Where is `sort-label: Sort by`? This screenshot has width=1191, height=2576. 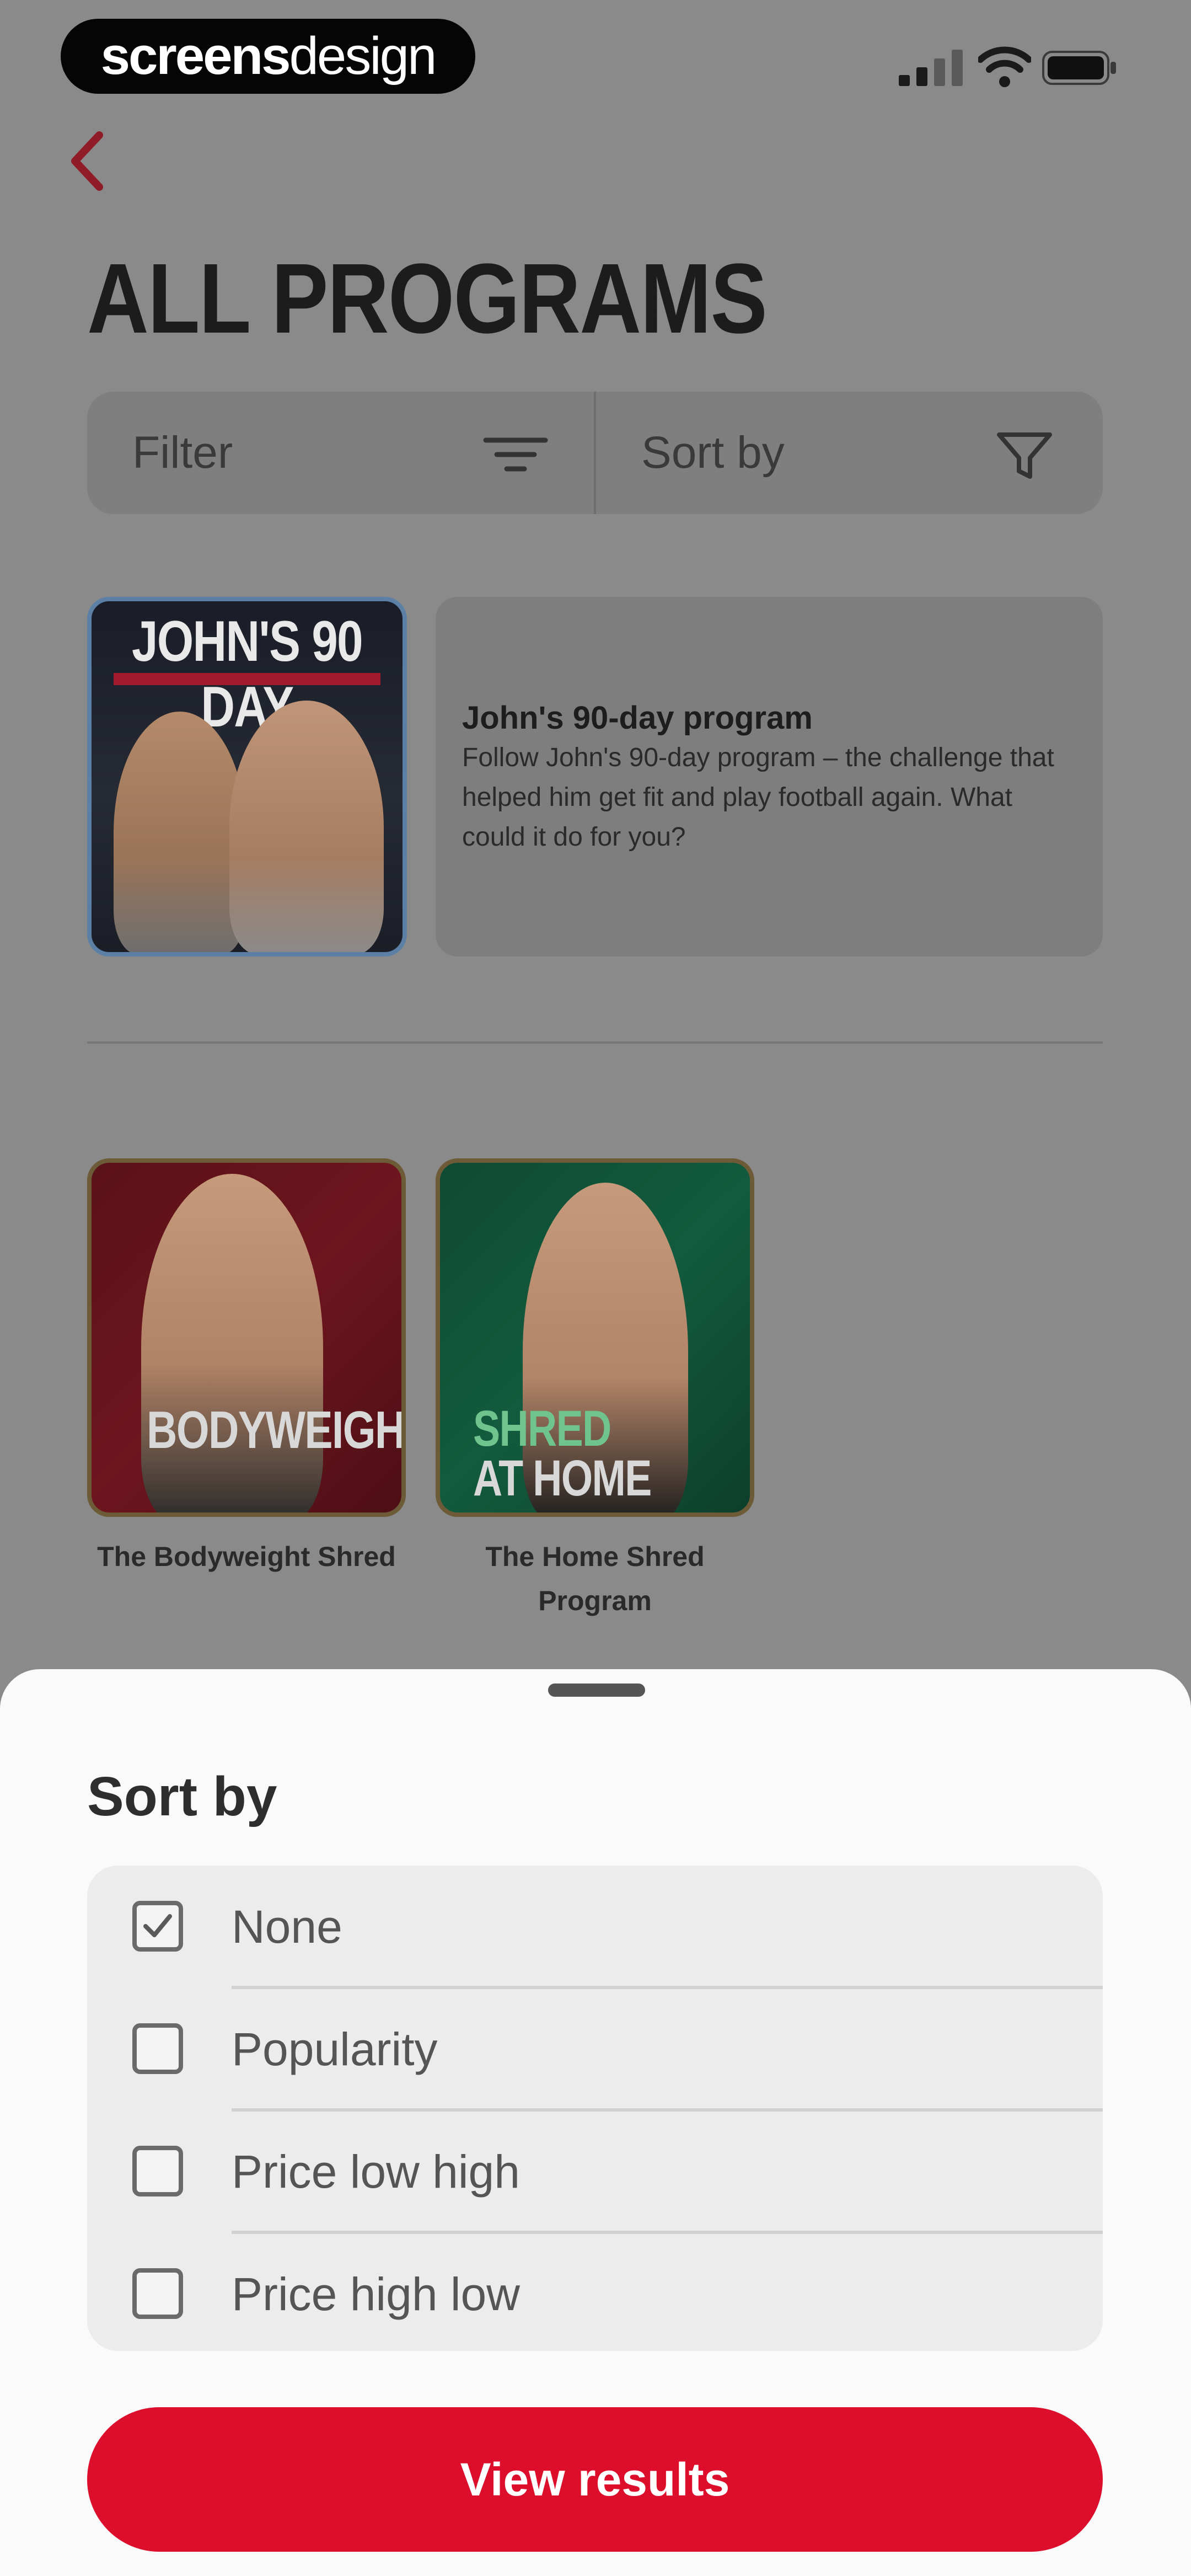
sort-label: Sort by is located at coordinates (713, 452).